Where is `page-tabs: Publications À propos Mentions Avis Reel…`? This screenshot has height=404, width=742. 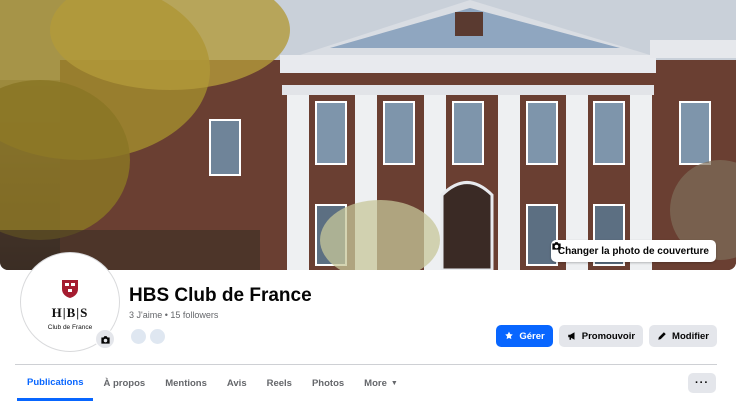 page-tabs: Publications À propos Mentions Avis Reel… is located at coordinates (212, 384).